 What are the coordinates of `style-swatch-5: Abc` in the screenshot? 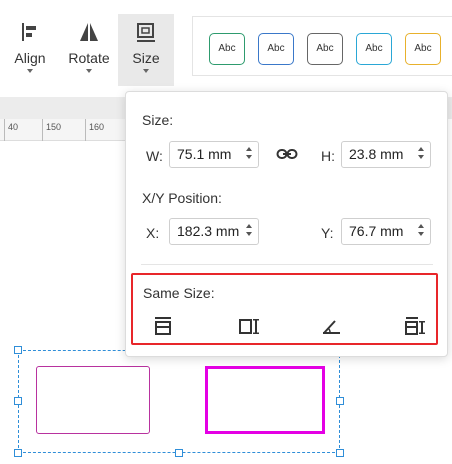 It's located at (423, 49).